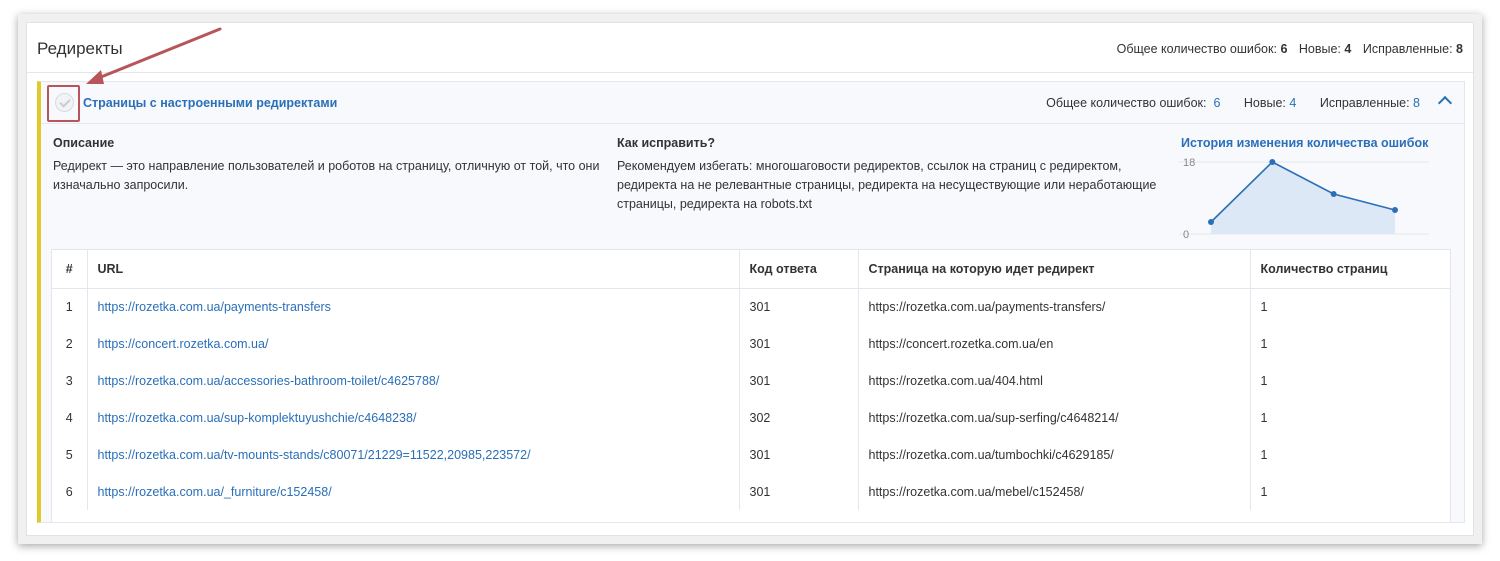 This screenshot has height=561, width=1500. Describe the element at coordinates (666, 143) in the screenshot. I see `fix-heading: Как исправить?` at that location.